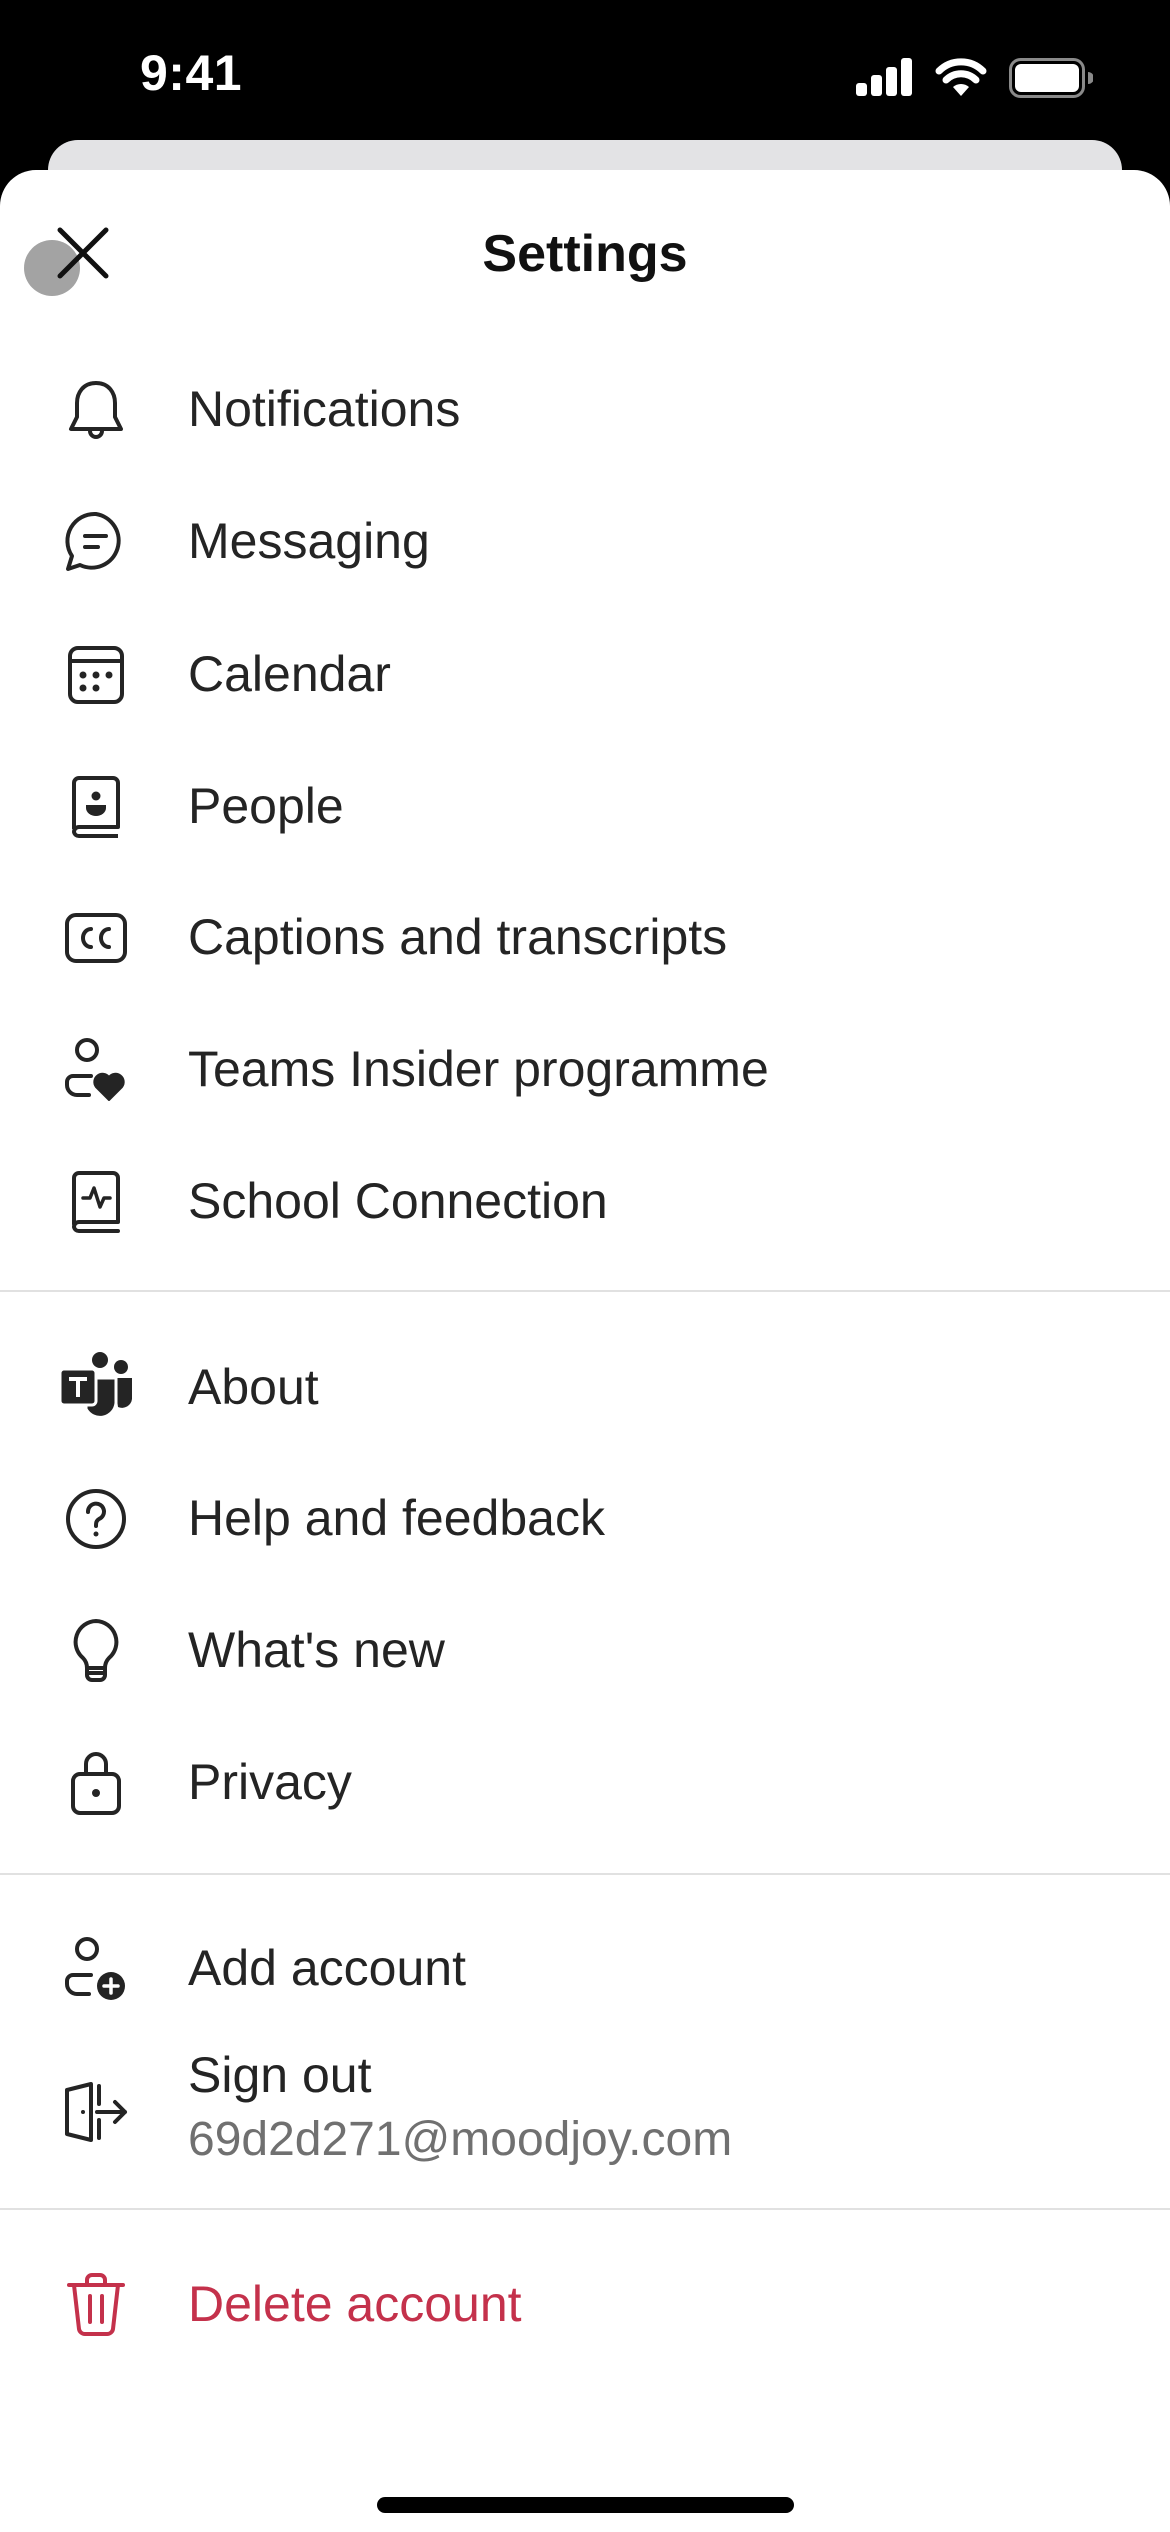  What do you see at coordinates (316, 1650) in the screenshot?
I see `settings-item-label: What's new` at bounding box center [316, 1650].